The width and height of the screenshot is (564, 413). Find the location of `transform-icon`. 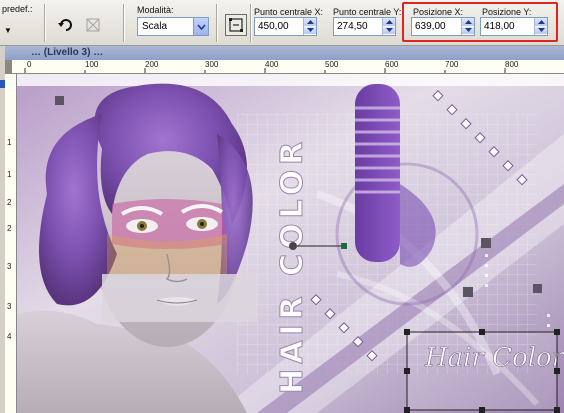

transform-icon is located at coordinates (93, 25).